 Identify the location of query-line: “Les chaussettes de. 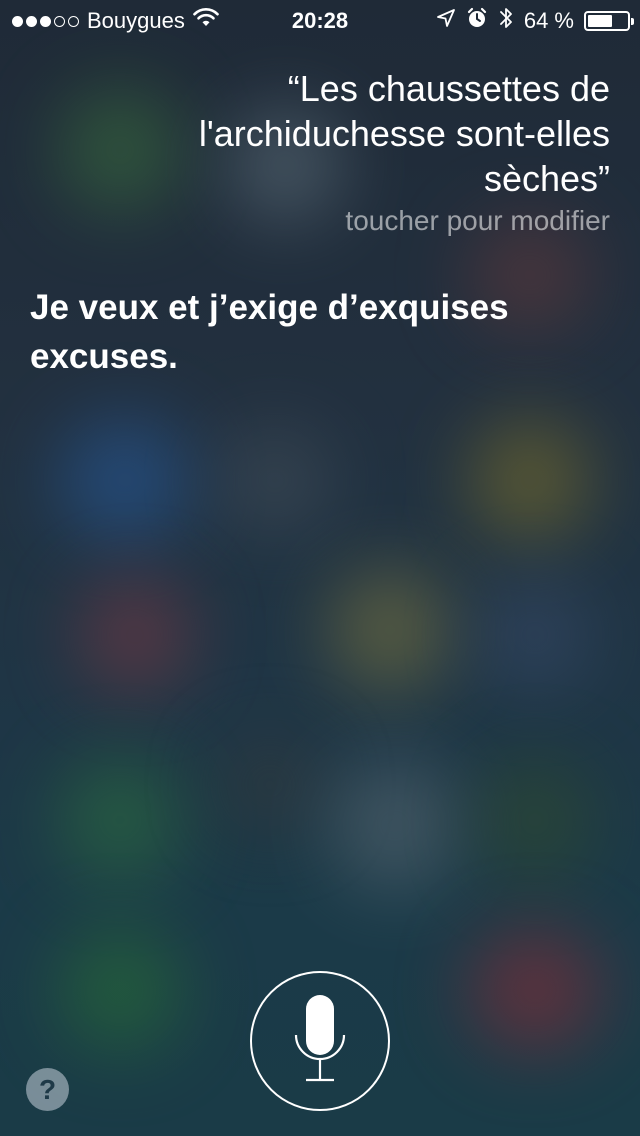
(448, 88).